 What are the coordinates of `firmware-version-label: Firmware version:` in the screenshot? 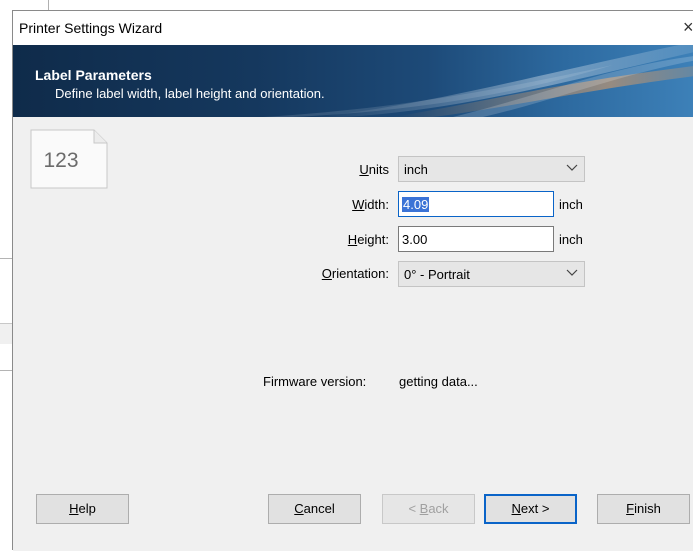 It's located at (315, 381).